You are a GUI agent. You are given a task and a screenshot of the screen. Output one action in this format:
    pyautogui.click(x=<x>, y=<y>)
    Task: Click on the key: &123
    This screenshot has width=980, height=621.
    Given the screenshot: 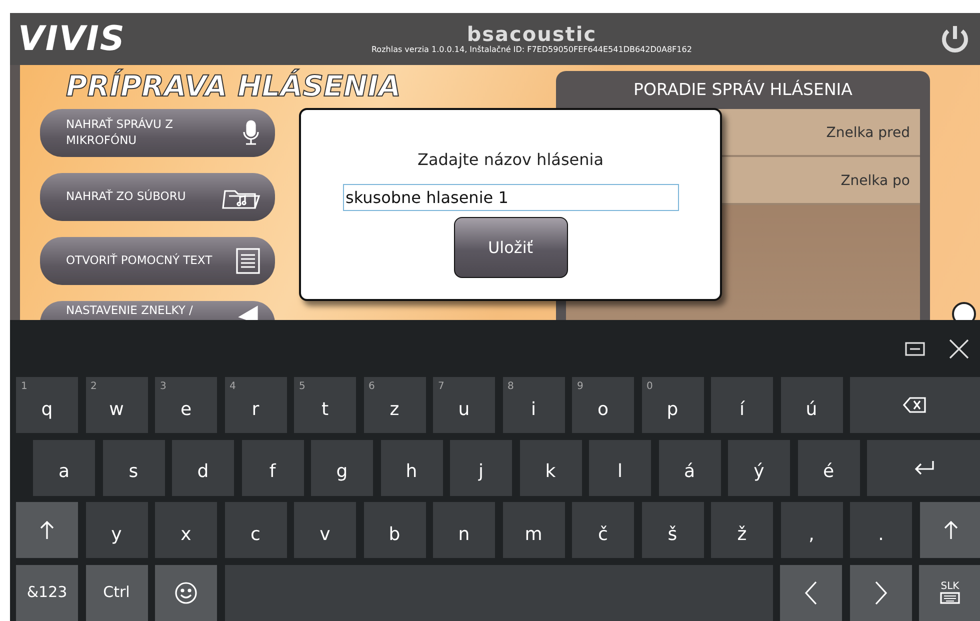 What is the action you would take?
    pyautogui.click(x=47, y=592)
    